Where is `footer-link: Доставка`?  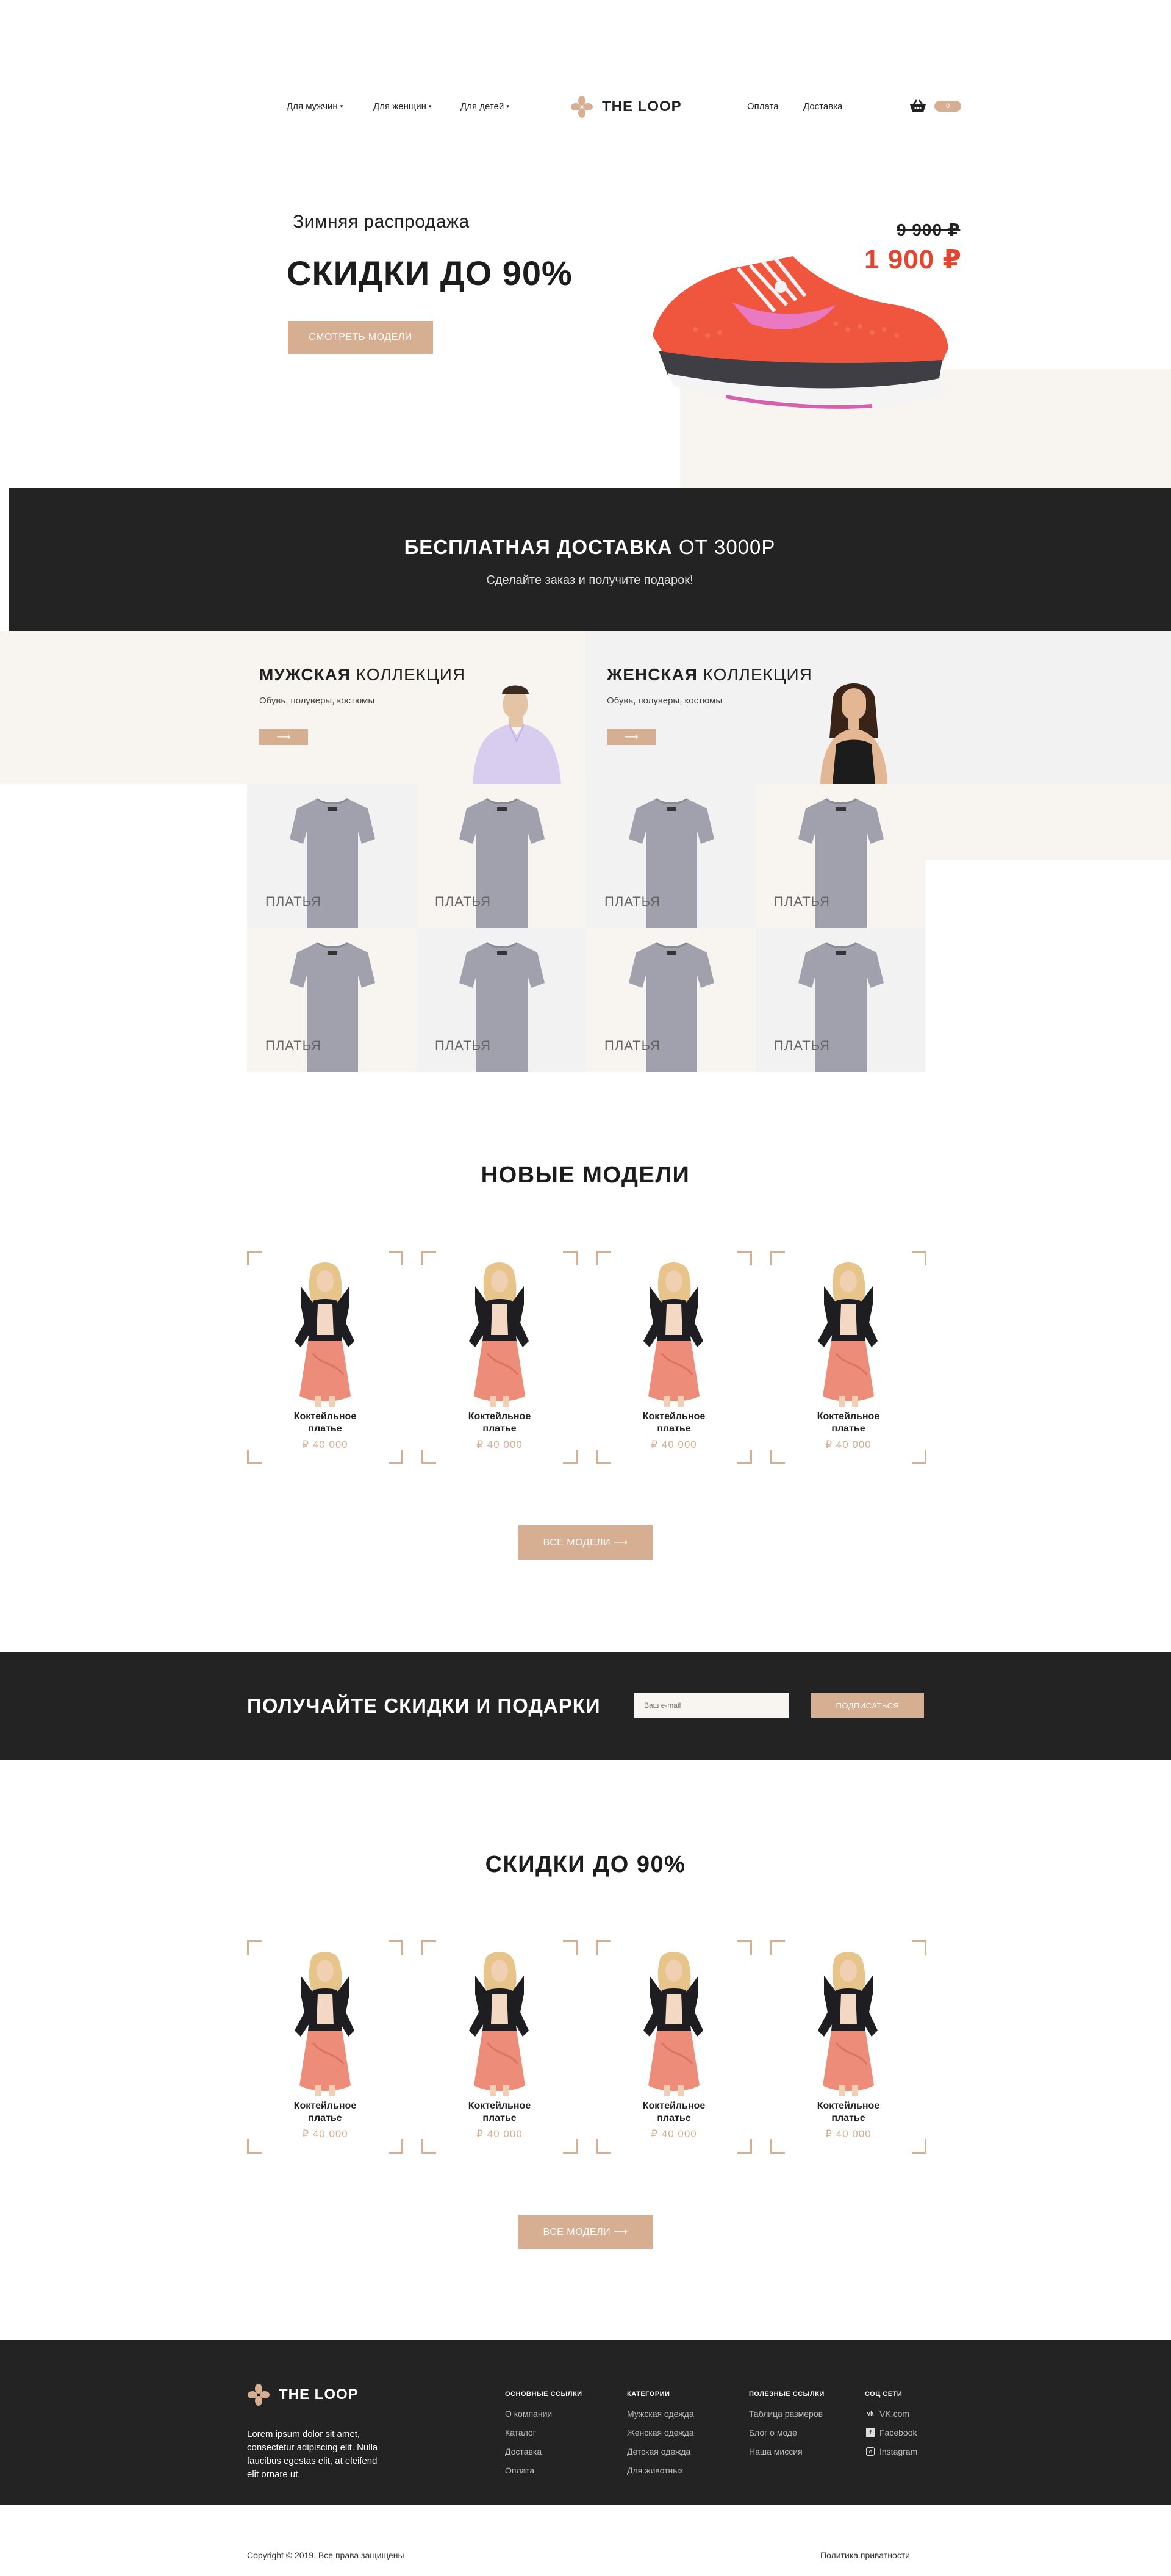 footer-link: Доставка is located at coordinates (523, 2451).